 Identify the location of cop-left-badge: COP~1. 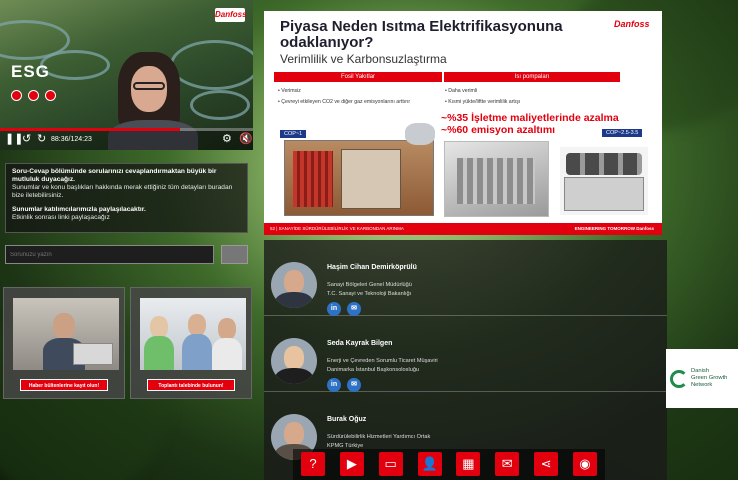
(293, 134).